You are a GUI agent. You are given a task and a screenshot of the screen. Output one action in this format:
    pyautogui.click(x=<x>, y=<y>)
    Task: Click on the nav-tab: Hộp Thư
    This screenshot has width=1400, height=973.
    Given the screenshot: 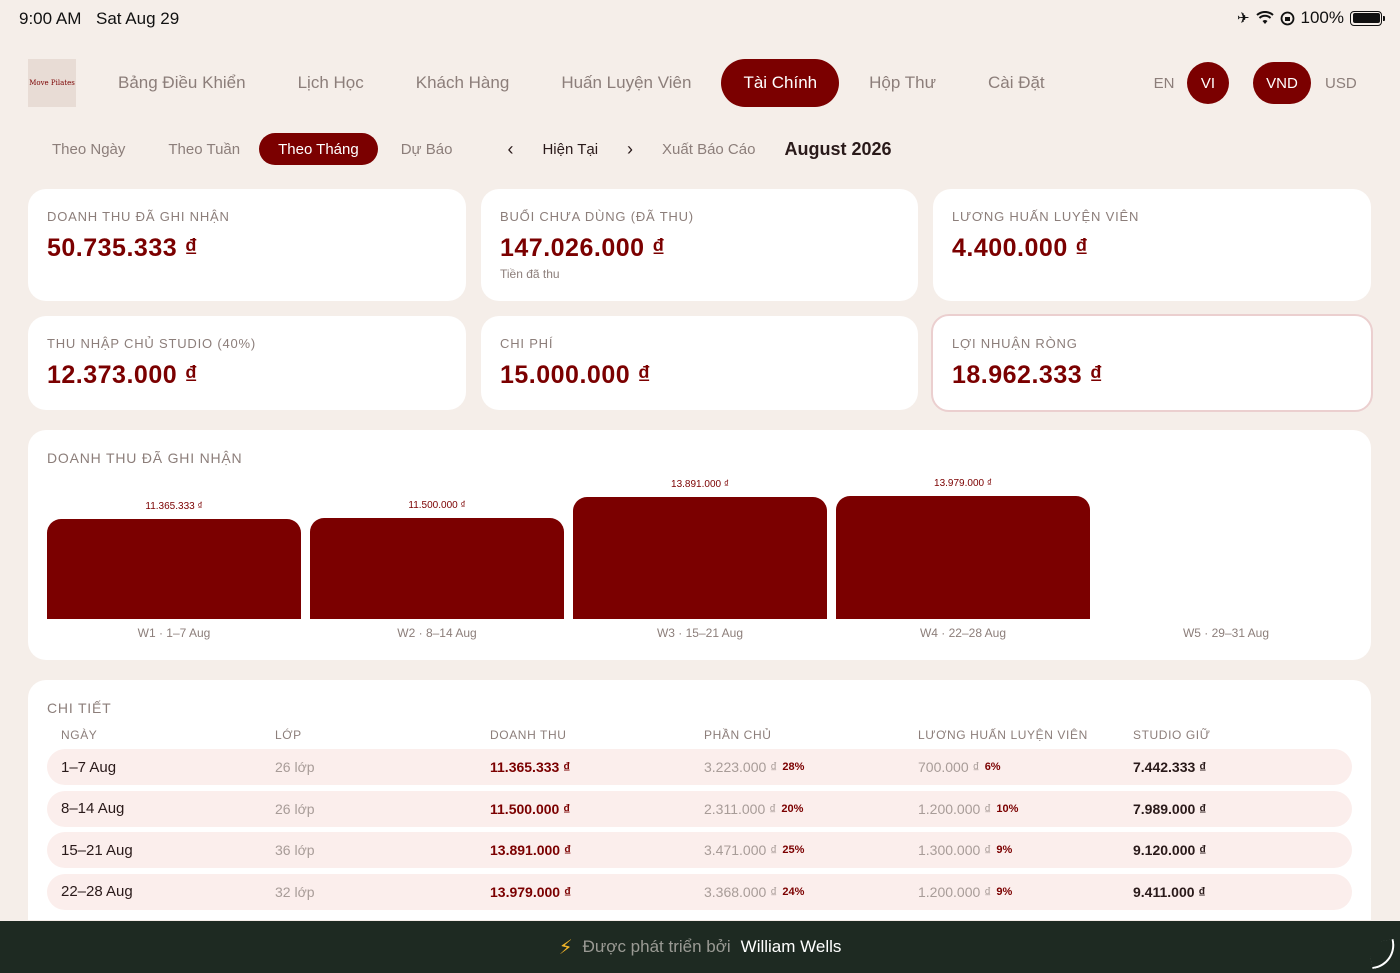 What is the action you would take?
    pyautogui.click(x=902, y=83)
    